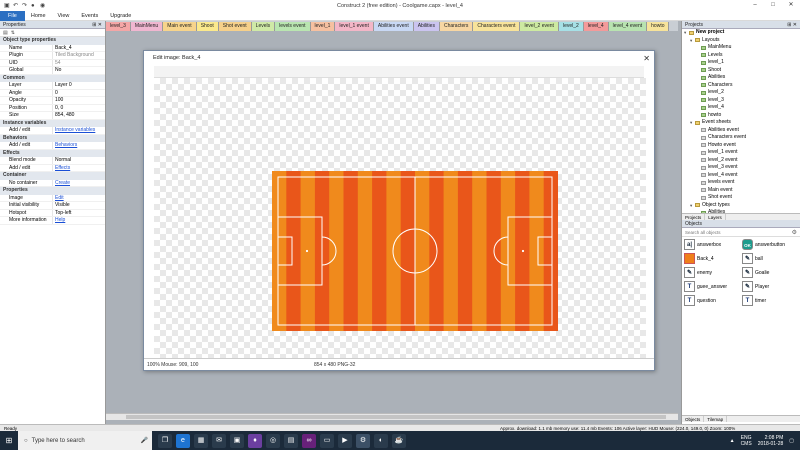 The height and width of the screenshot is (450, 800). I want to click on menu-file: File, so click(12, 15).